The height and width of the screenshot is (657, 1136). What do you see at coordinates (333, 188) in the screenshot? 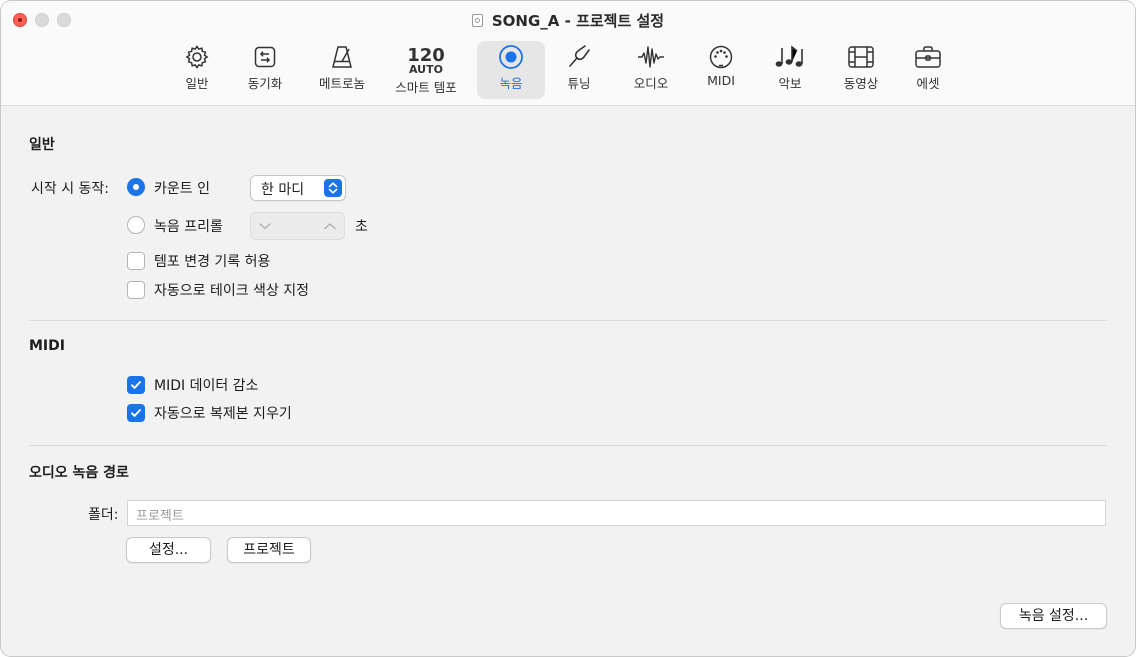
I see `chevron-up-down-icon` at bounding box center [333, 188].